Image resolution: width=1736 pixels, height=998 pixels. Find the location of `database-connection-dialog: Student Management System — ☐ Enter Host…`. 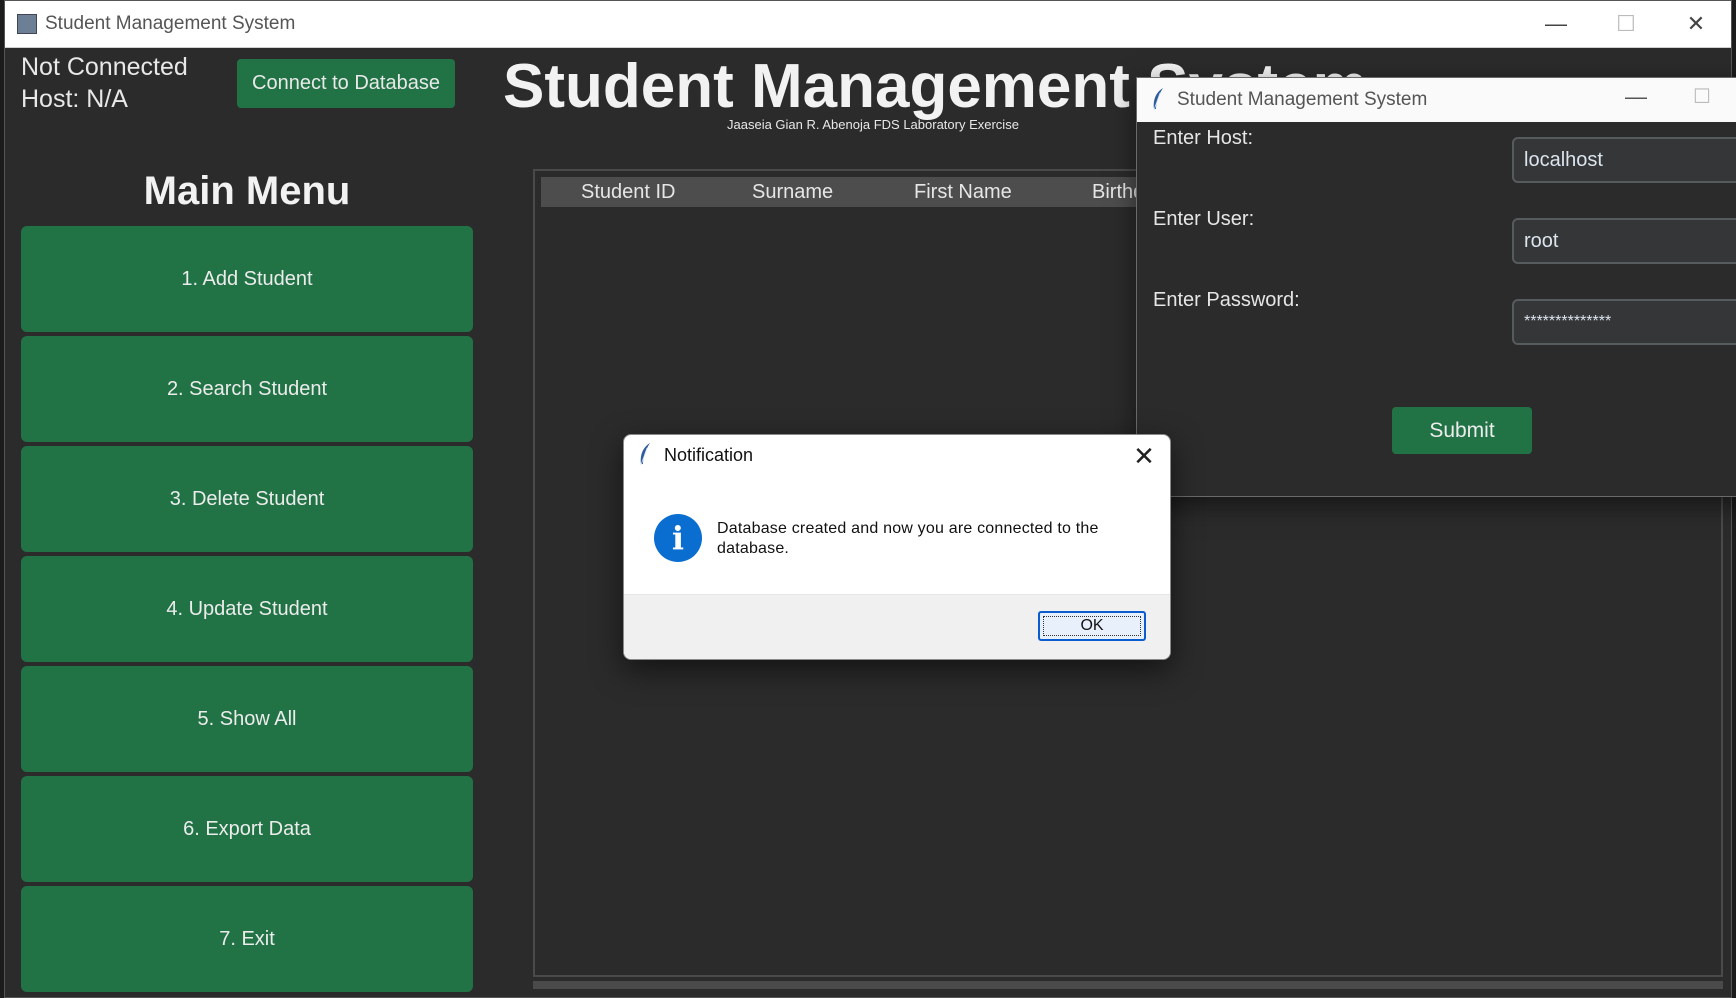

database-connection-dialog: Student Management System — ☐ Enter Host… is located at coordinates (1436, 287).